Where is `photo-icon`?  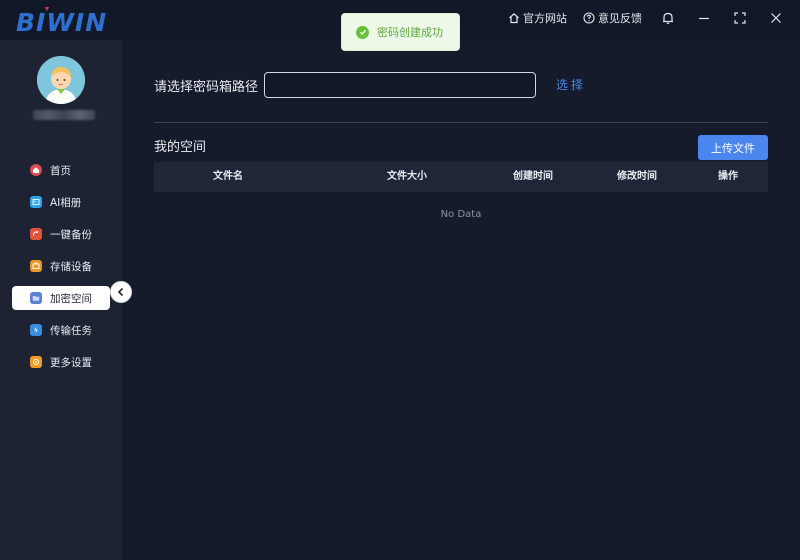 photo-icon is located at coordinates (36, 202).